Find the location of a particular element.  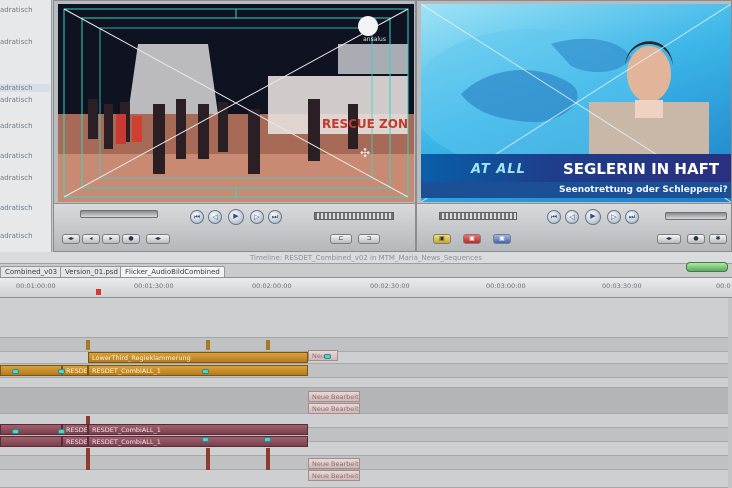

resdet-audio-clip is located at coordinates (31, 429).